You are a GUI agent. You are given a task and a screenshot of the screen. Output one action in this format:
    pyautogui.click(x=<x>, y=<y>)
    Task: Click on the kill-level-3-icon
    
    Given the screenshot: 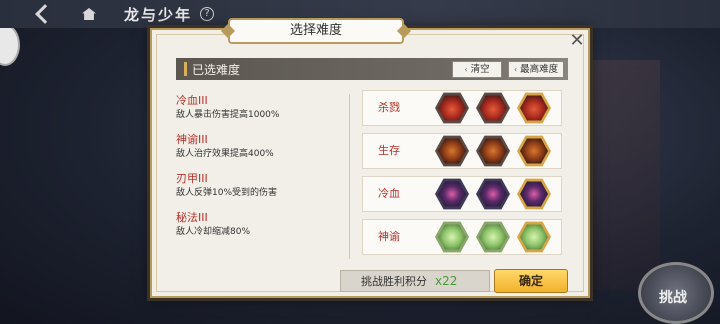 What is the action you would take?
    pyautogui.click(x=534, y=108)
    